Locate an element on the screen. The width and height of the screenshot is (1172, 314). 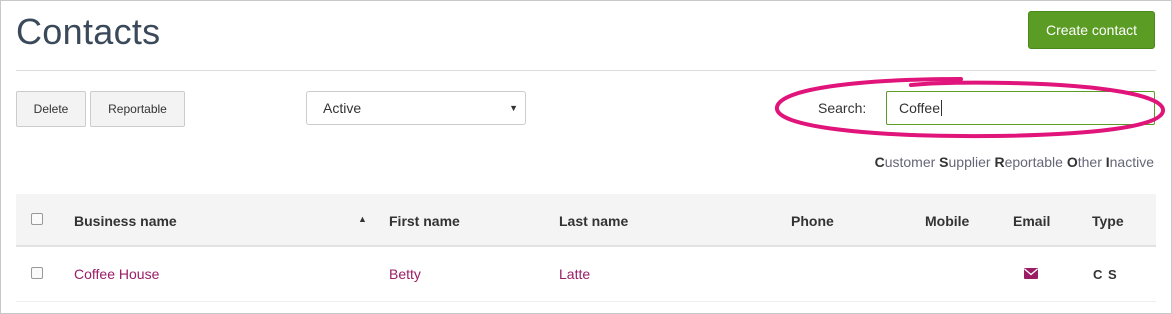
search-input: Coffee is located at coordinates (1020, 108).